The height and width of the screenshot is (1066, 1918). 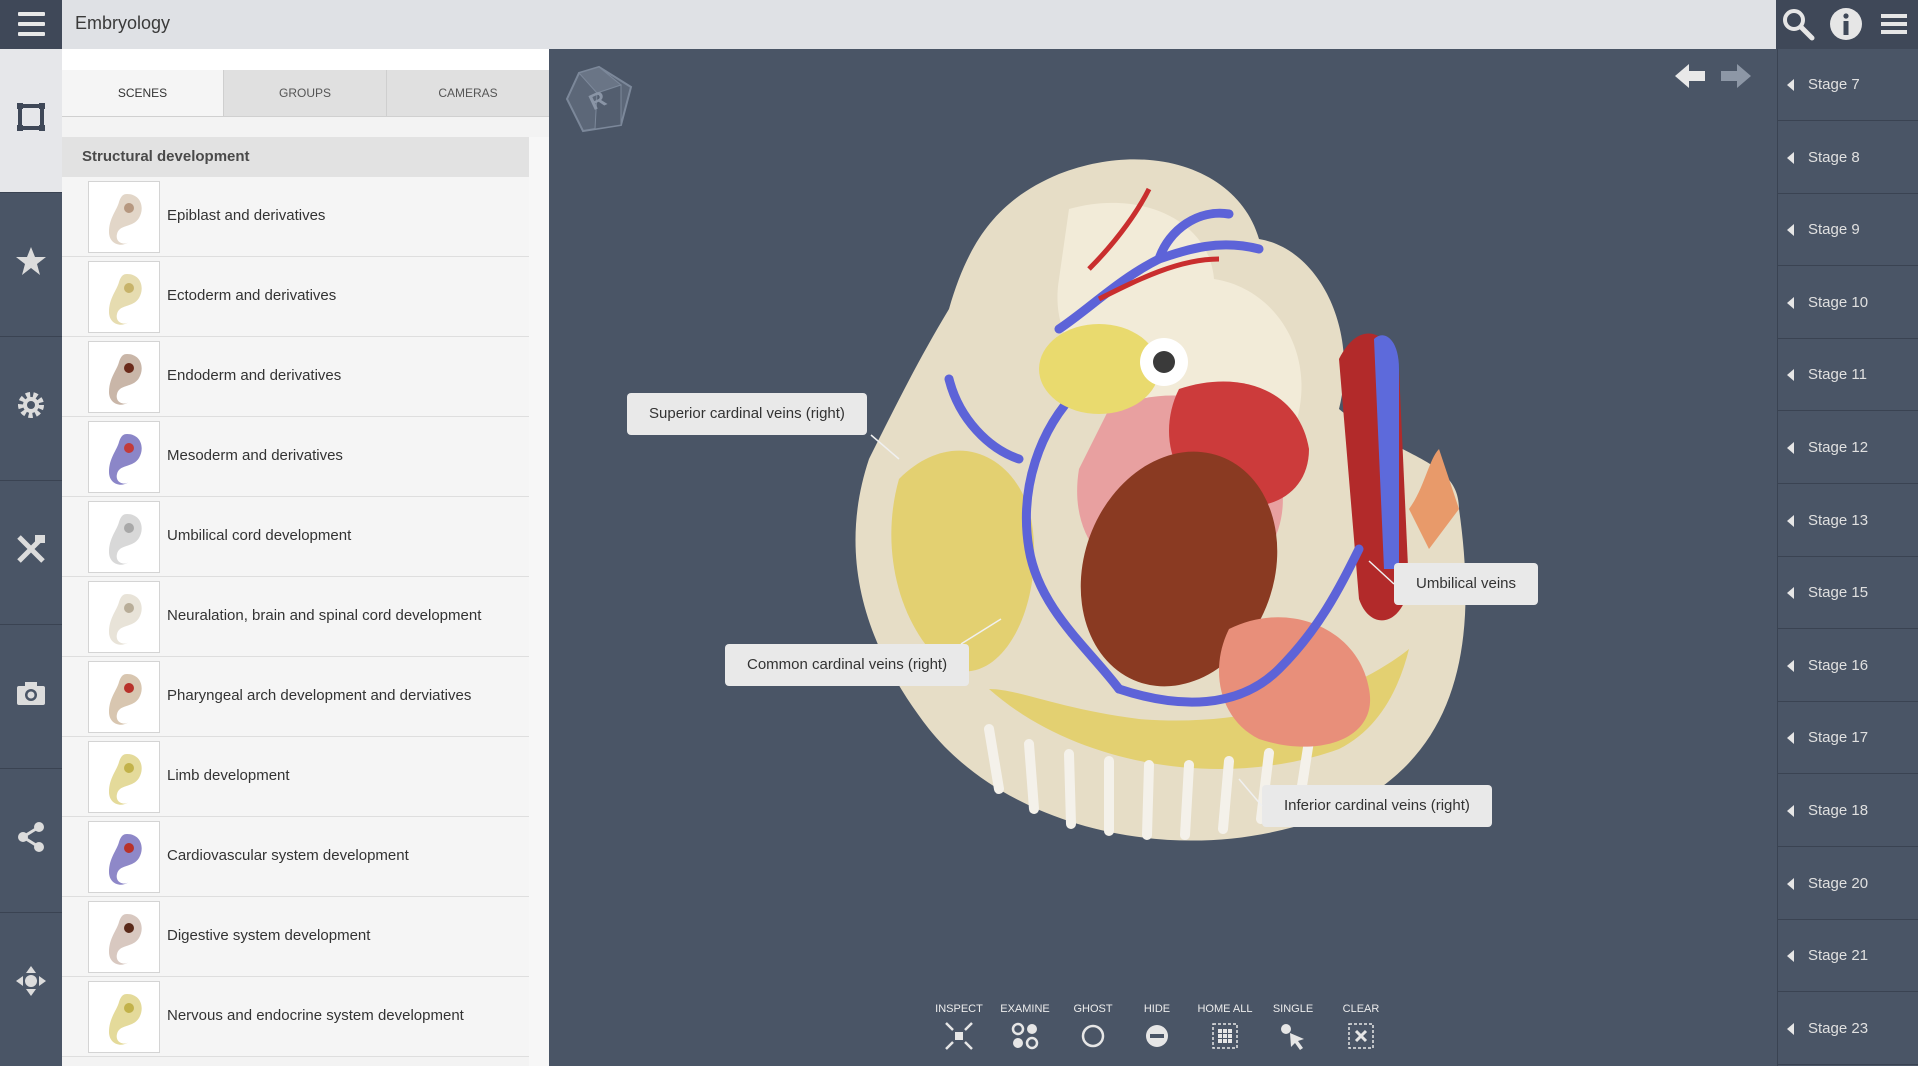 What do you see at coordinates (1848, 85) in the screenshot?
I see `stage-item: Stage 7` at bounding box center [1848, 85].